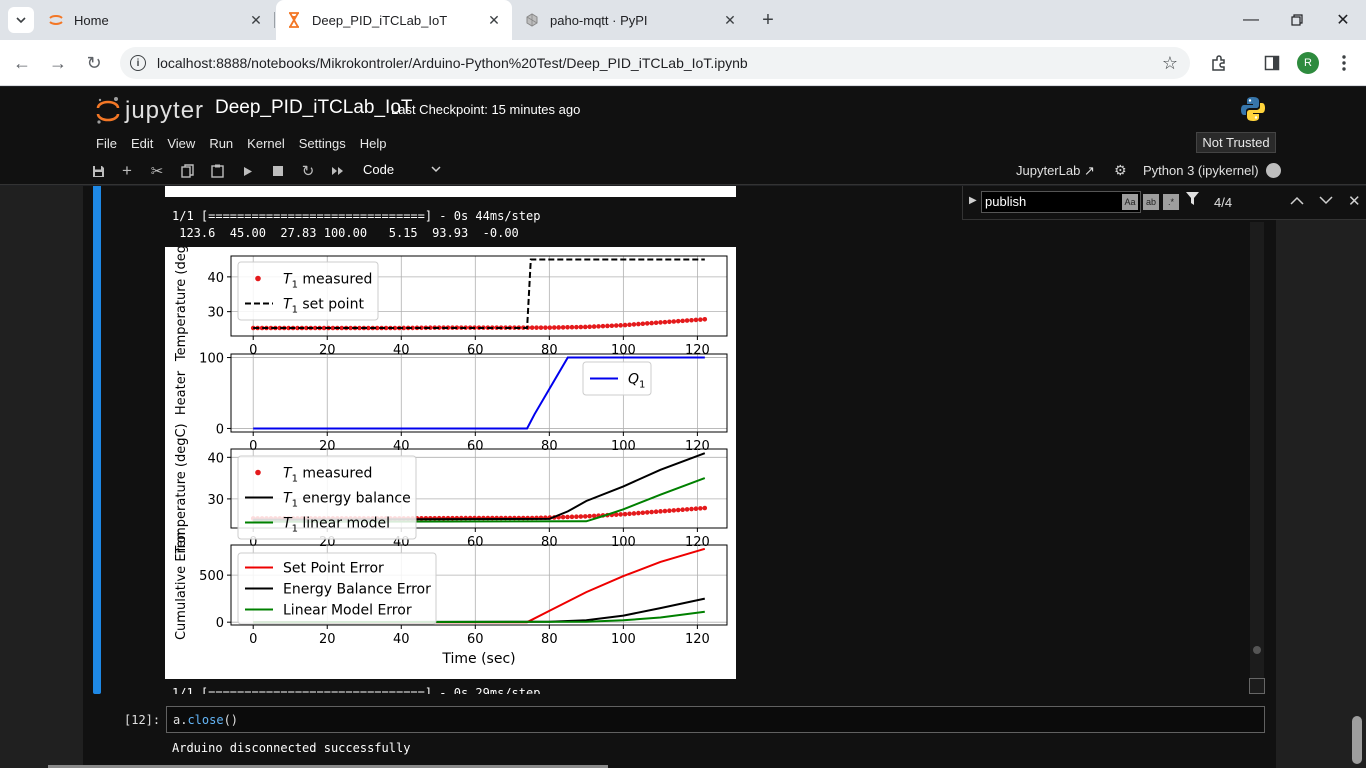 The height and width of the screenshot is (768, 1366). What do you see at coordinates (1257, 686) in the screenshot?
I see `output-resize-handle` at bounding box center [1257, 686].